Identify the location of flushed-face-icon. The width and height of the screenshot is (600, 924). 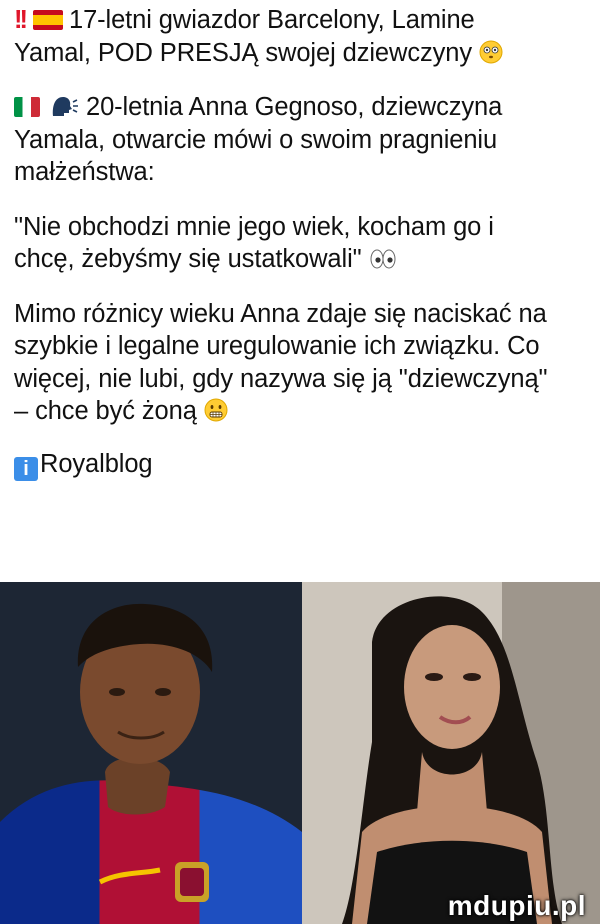
(491, 51).